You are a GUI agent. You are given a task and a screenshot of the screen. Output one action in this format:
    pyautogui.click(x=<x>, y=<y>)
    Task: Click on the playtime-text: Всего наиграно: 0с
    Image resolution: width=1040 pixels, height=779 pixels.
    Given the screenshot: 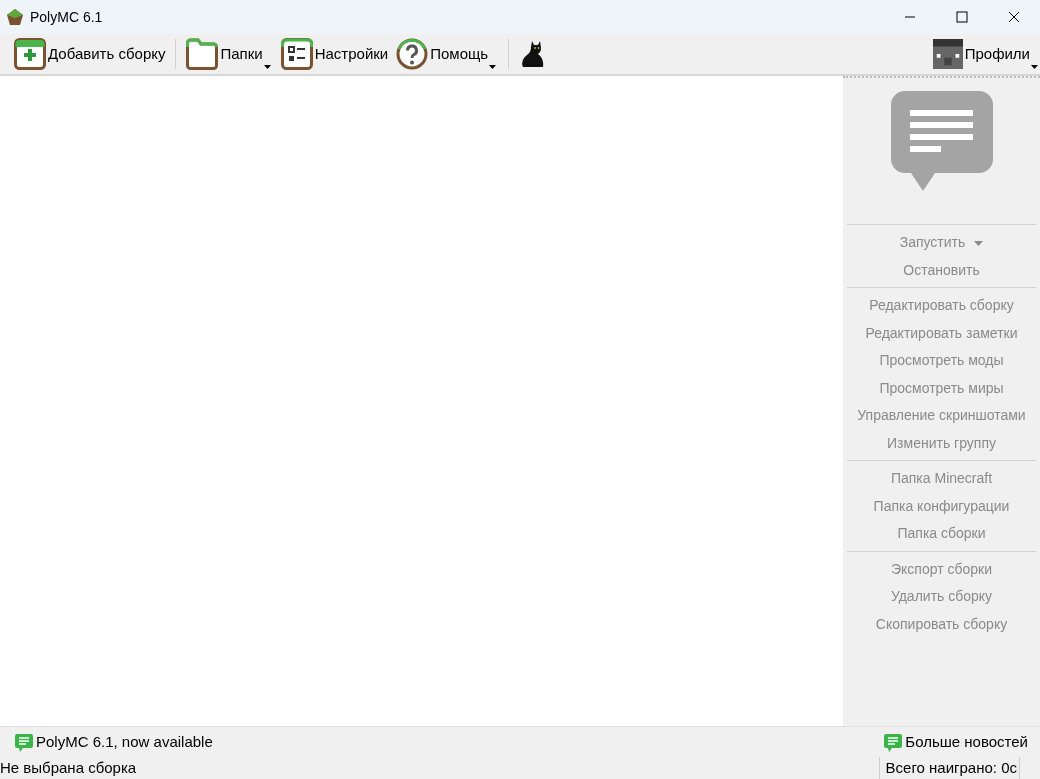 What is the action you would take?
    pyautogui.click(x=949, y=768)
    